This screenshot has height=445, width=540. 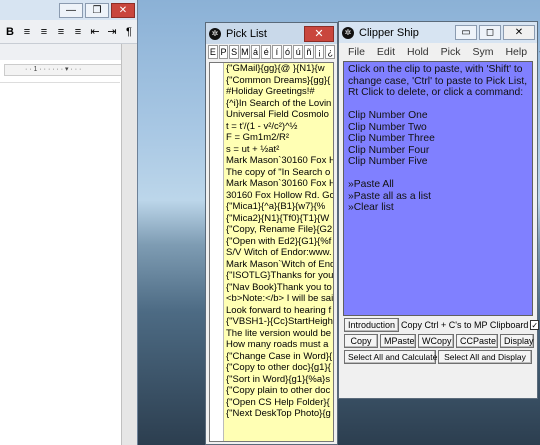 I want to click on pick-list-item: {"Common Dreams}{gg}{, so click(x=279, y=81).